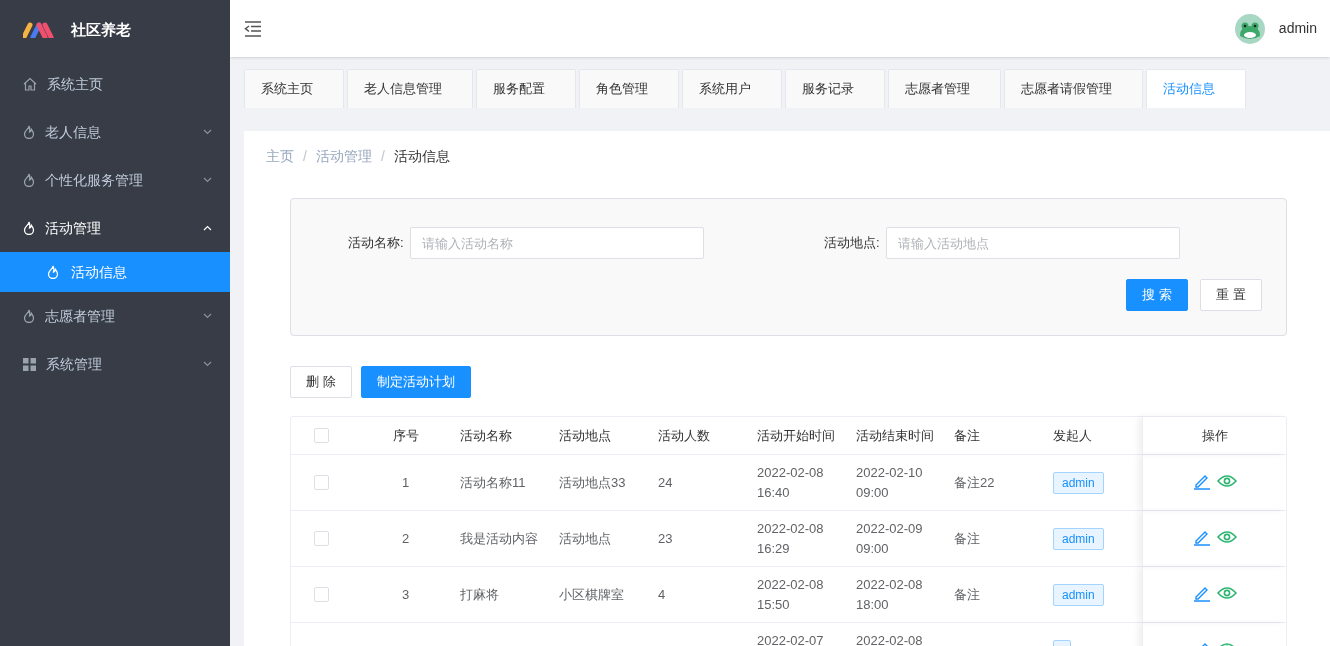 The image size is (1330, 646). Describe the element at coordinates (115, 228) in the screenshot. I see `sidebar-item: 活动管理` at that location.